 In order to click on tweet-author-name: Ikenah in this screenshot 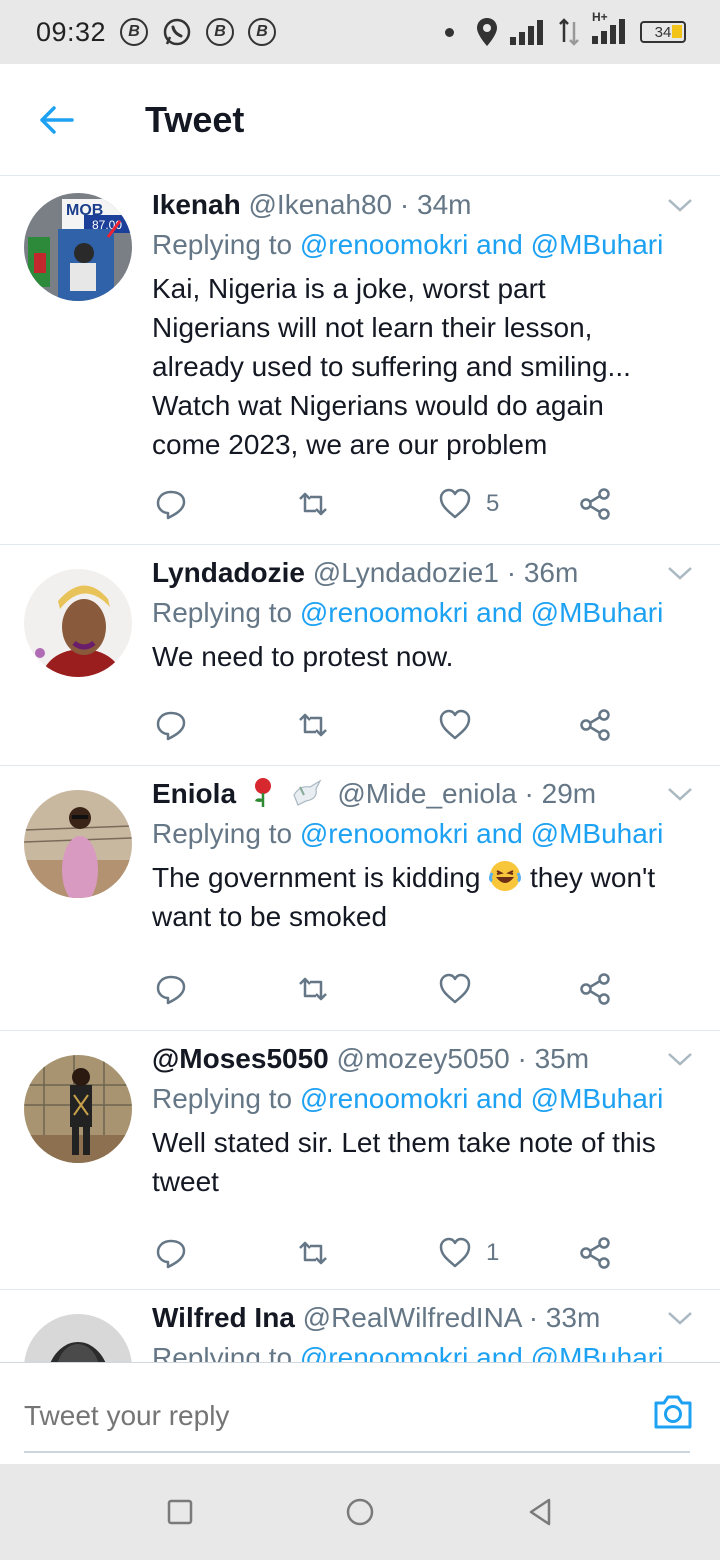, I will do `click(196, 204)`.